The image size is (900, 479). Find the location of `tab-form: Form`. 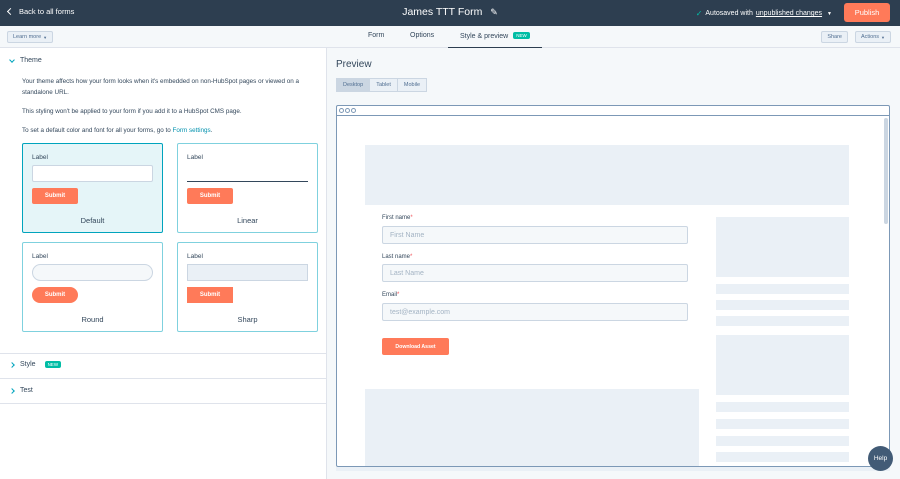

tab-form: Form is located at coordinates (376, 35).